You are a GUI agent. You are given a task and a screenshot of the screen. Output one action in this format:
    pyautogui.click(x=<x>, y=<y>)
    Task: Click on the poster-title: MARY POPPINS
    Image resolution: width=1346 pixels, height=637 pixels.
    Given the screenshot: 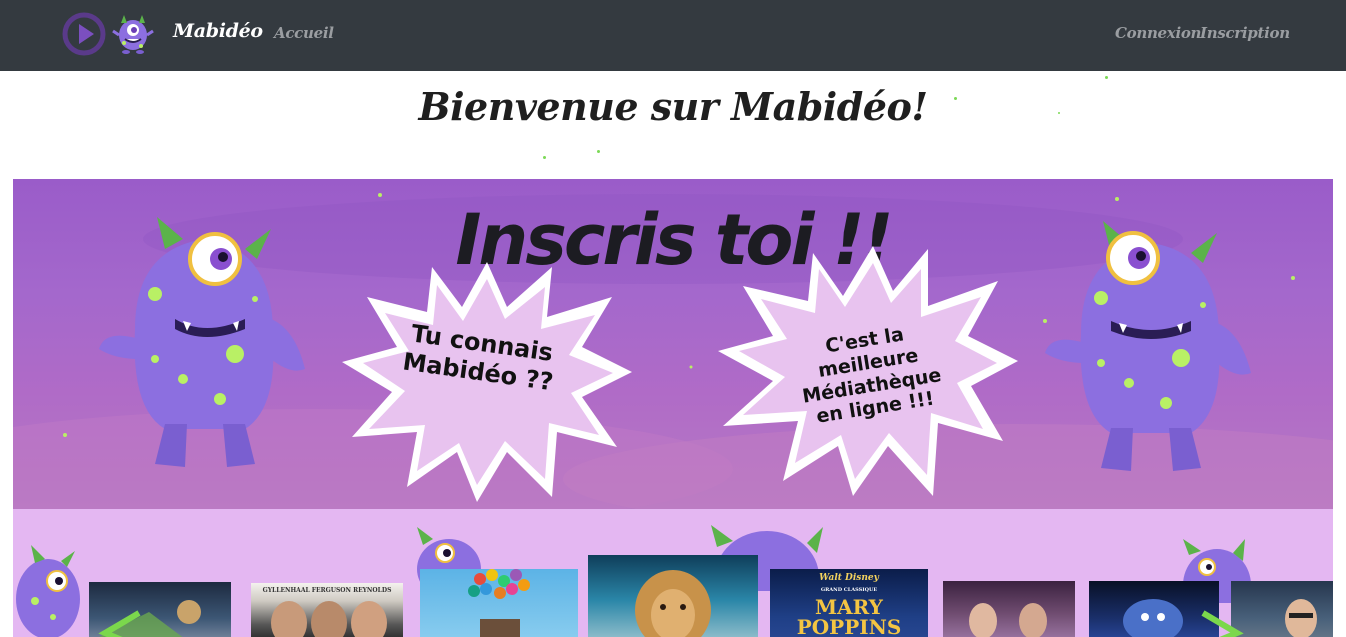 What is the action you would take?
    pyautogui.click(x=849, y=616)
    